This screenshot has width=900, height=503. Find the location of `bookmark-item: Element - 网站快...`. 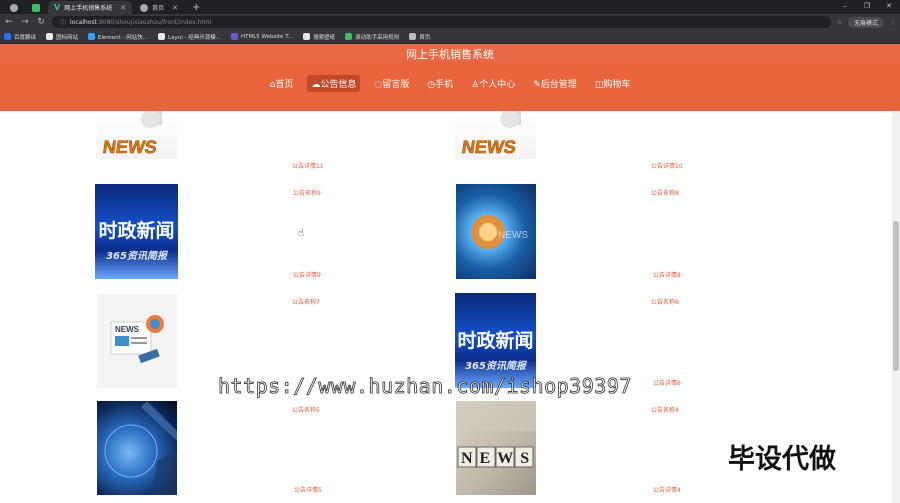

bookmark-item: Element - 网站快... is located at coordinates (118, 37).